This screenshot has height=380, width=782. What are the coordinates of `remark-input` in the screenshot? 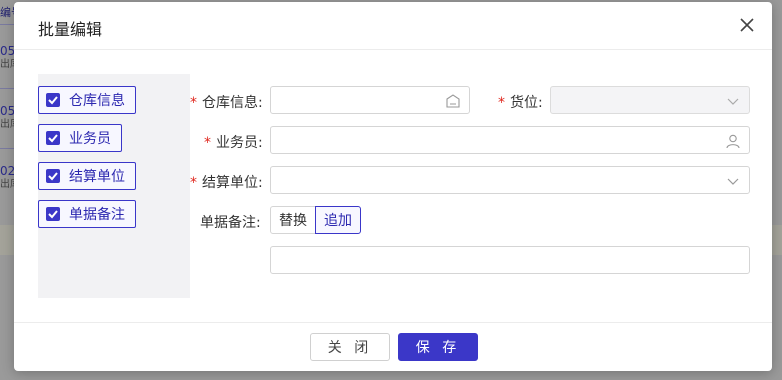 It's located at (510, 260).